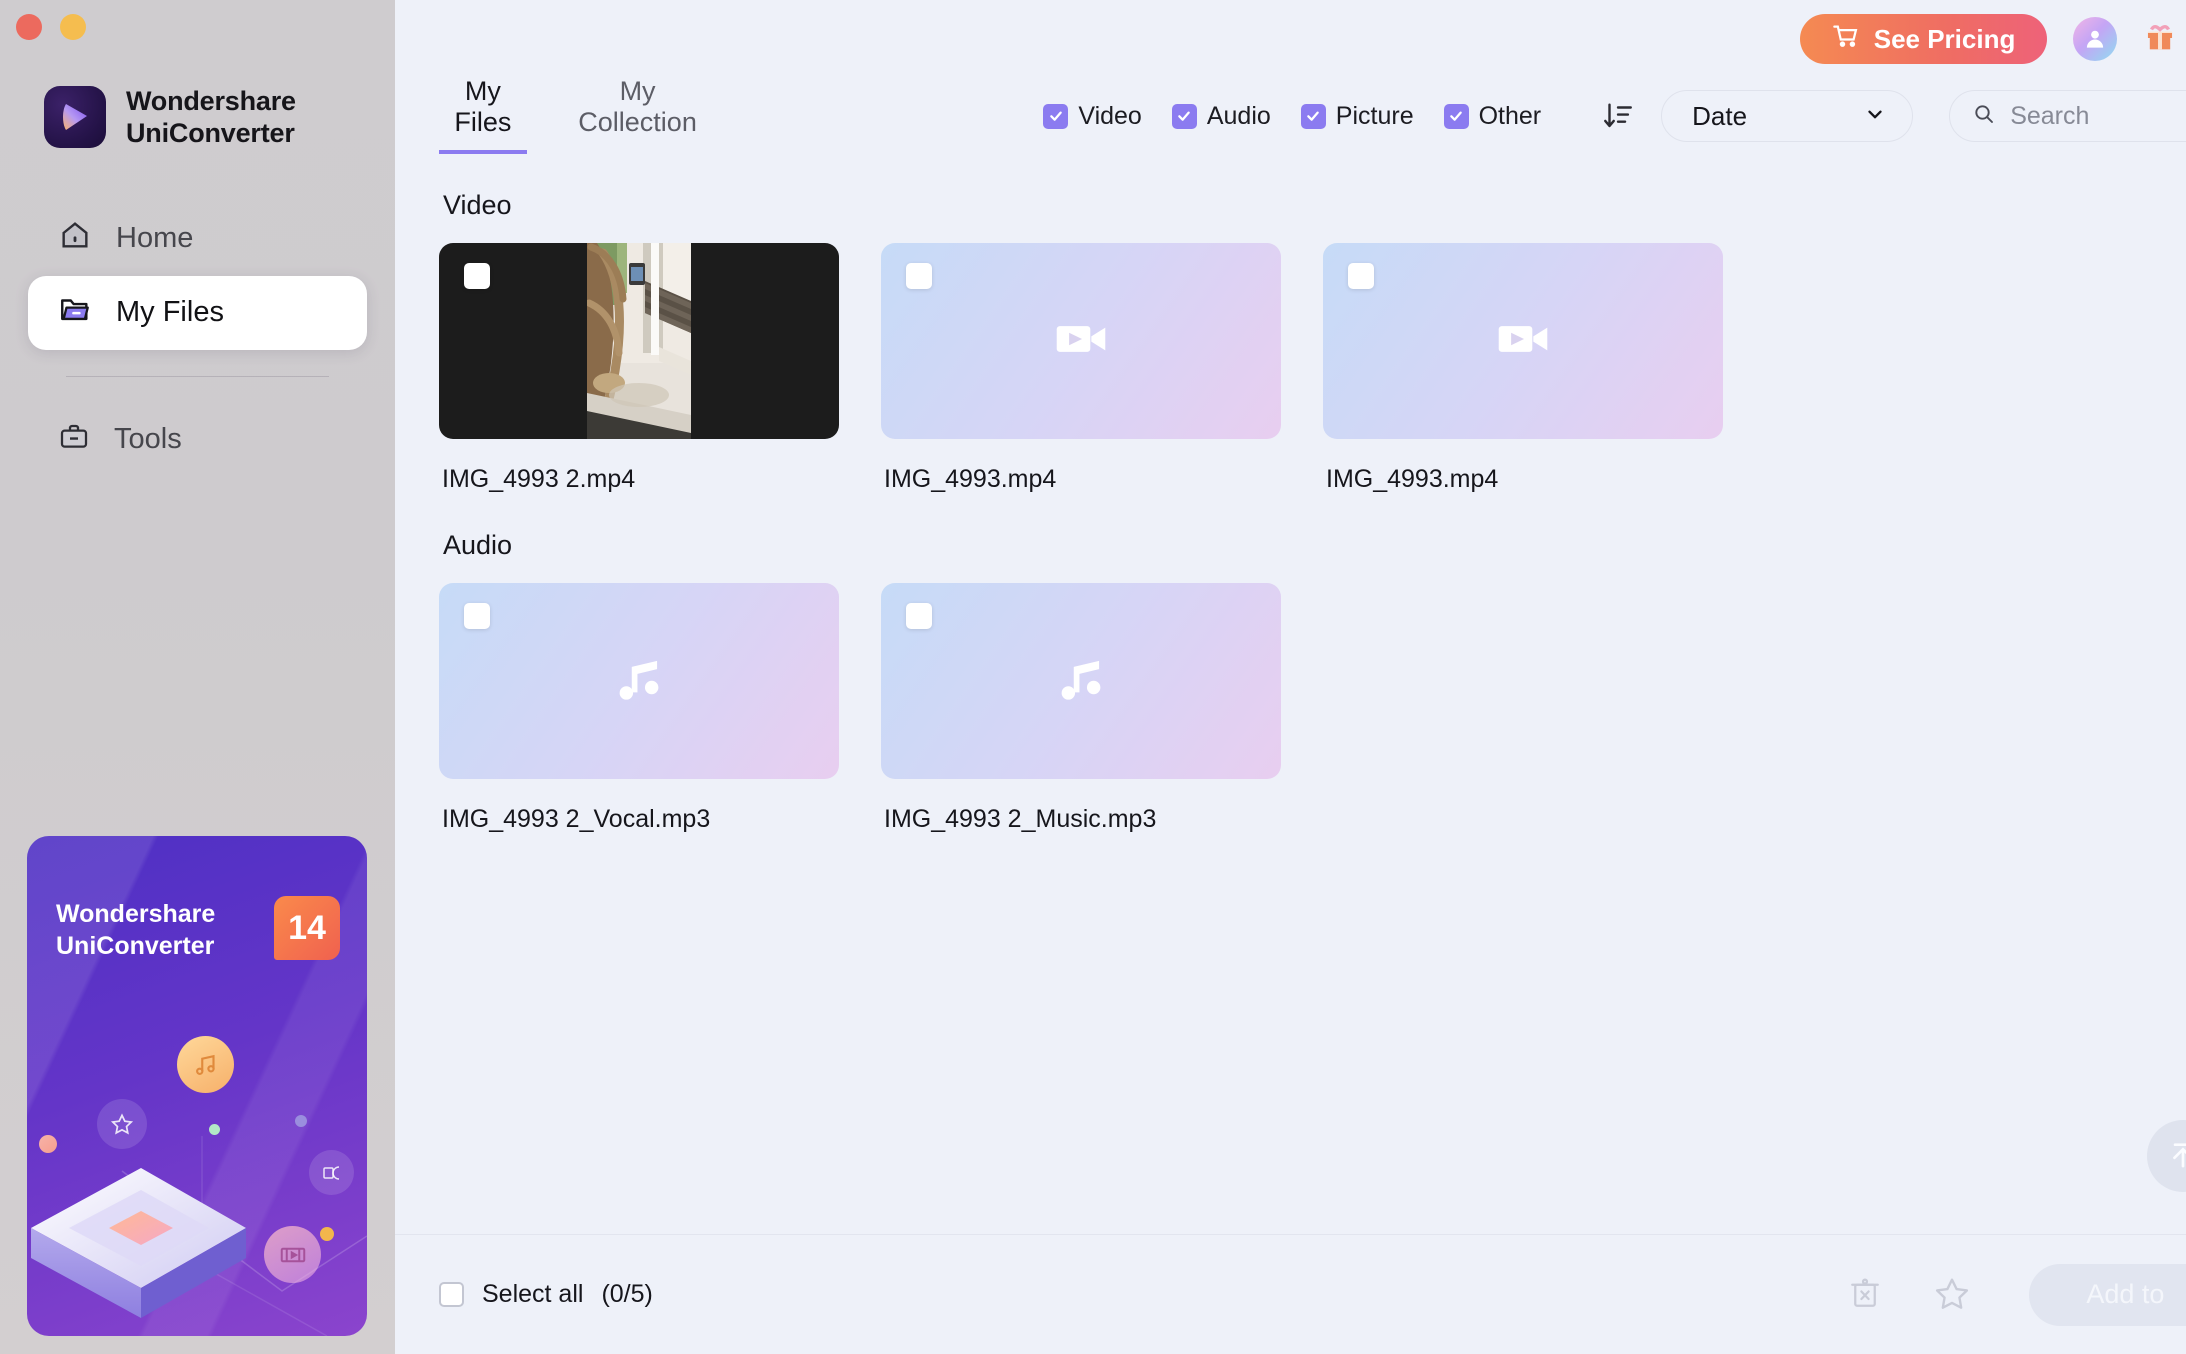  I want to click on sidebar-item-home: Home, so click(197, 239).